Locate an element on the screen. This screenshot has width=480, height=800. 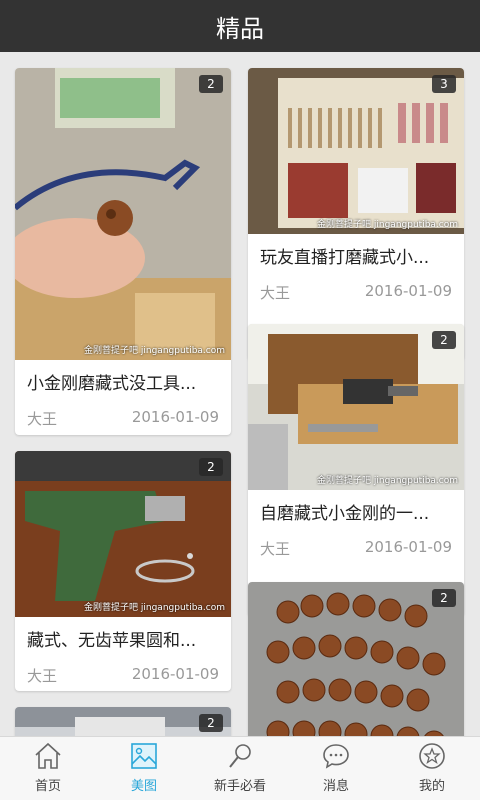
tab-messages: 消息 is located at coordinates (336, 768).